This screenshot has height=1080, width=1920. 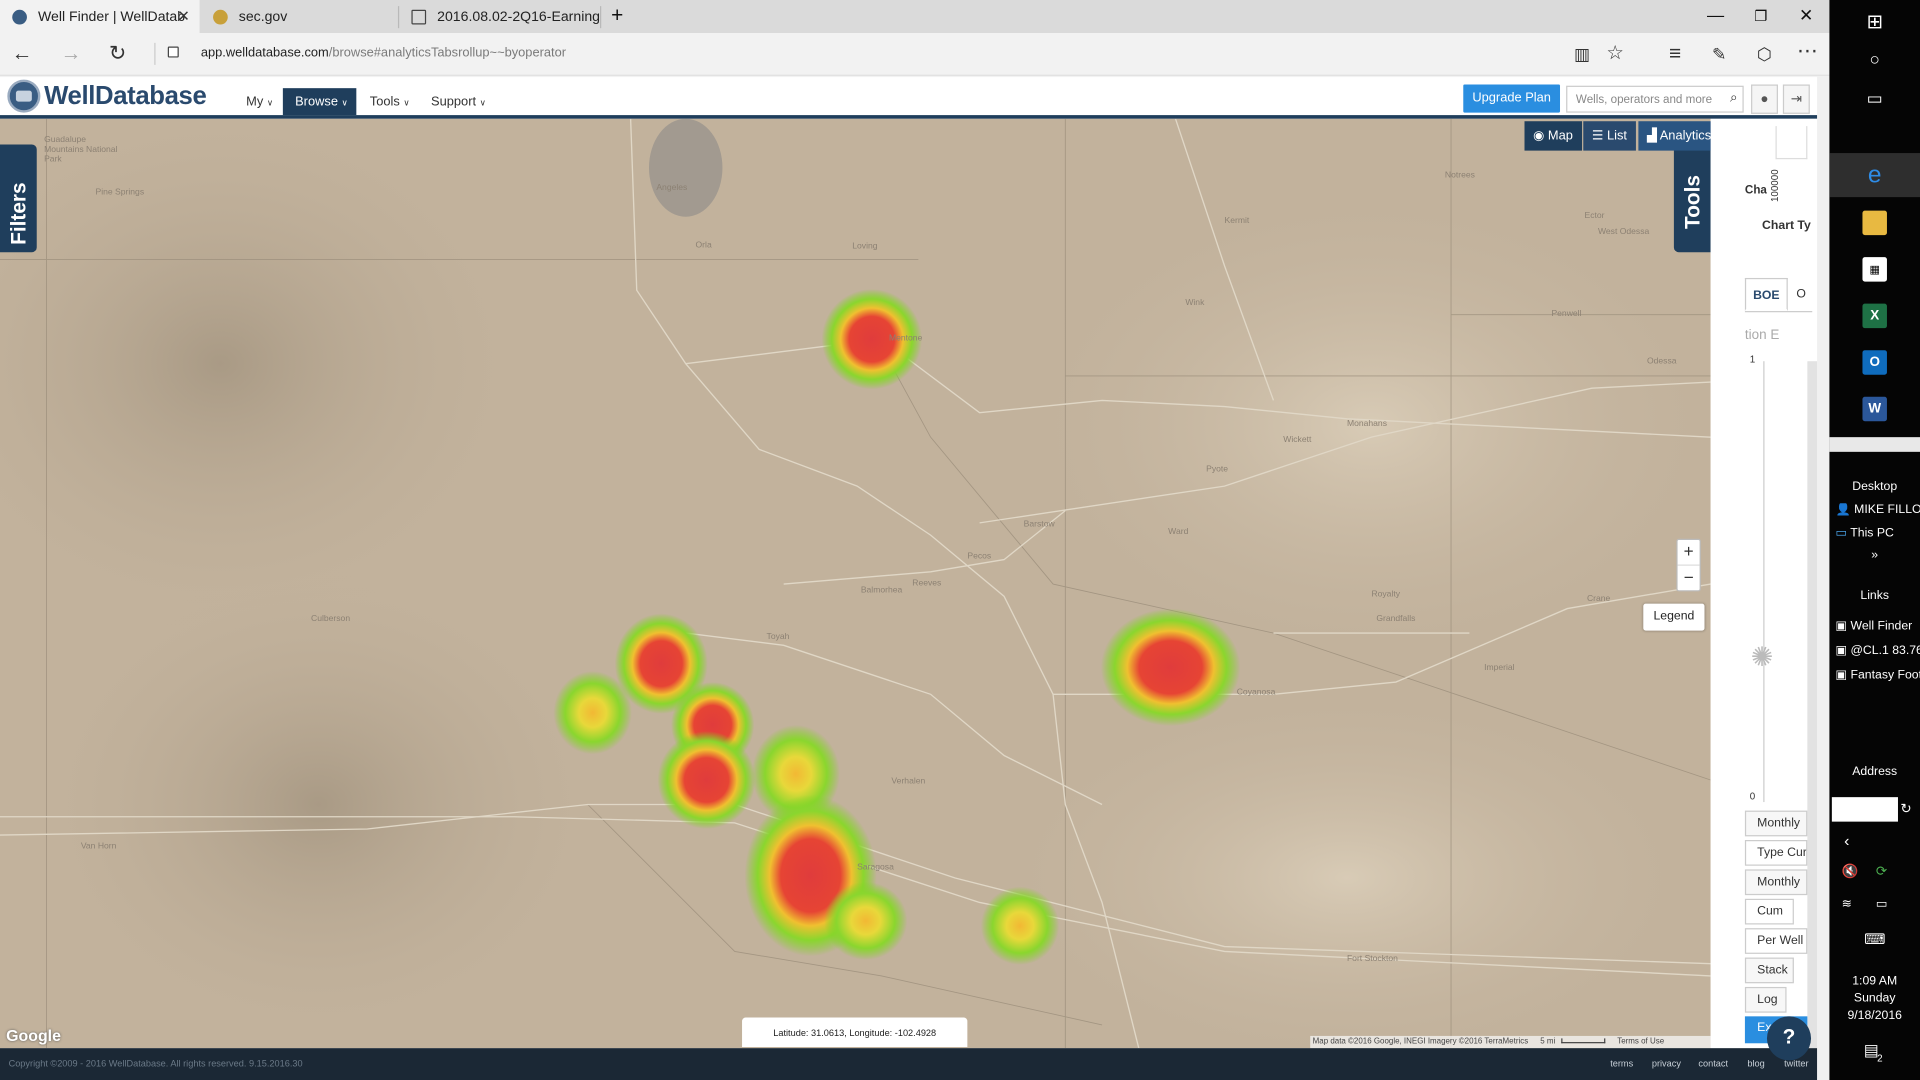 What do you see at coordinates (1237, 221) in the screenshot?
I see `place-label: Kermit` at bounding box center [1237, 221].